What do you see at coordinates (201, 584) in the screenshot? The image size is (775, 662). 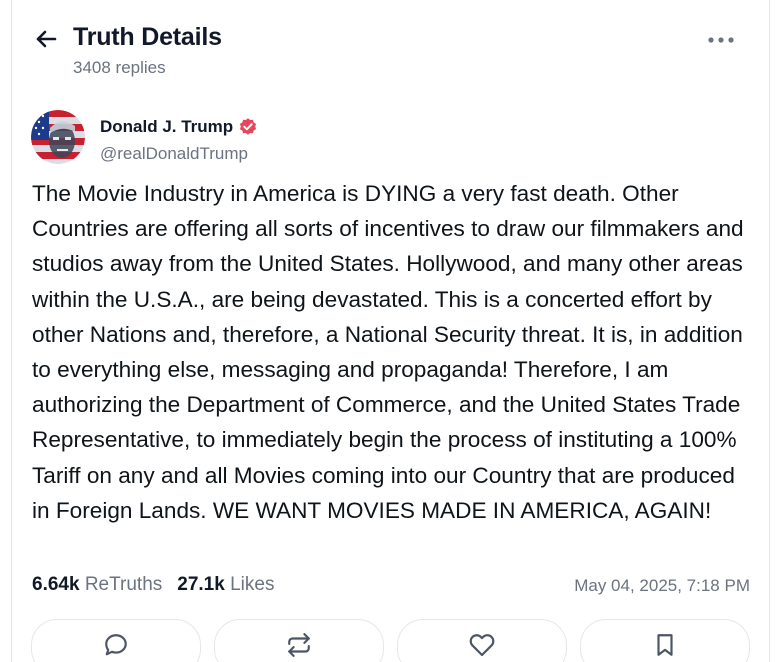 I see `likes-count: 27.1k` at bounding box center [201, 584].